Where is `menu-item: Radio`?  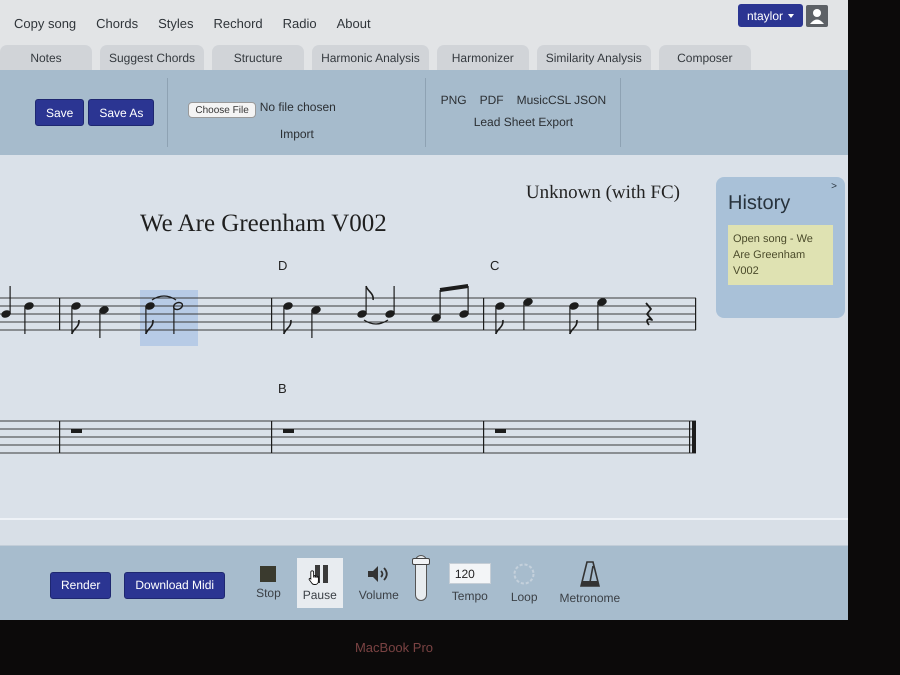
menu-item: Radio is located at coordinates (299, 23).